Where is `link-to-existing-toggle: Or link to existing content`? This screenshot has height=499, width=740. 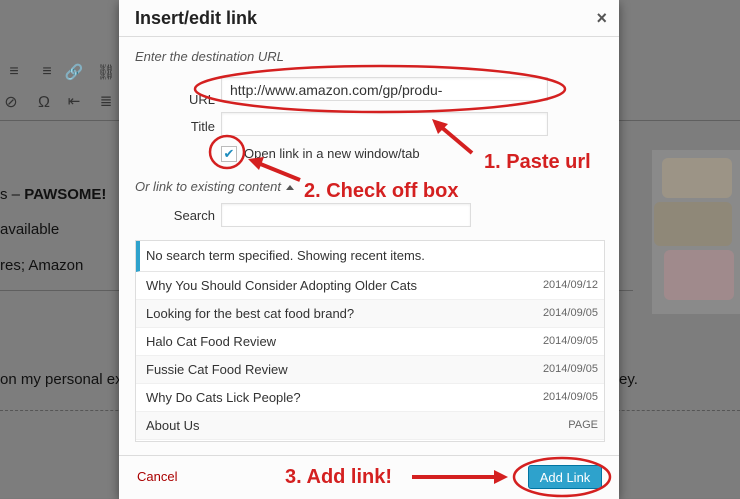 link-to-existing-toggle: Or link to existing content is located at coordinates (214, 186).